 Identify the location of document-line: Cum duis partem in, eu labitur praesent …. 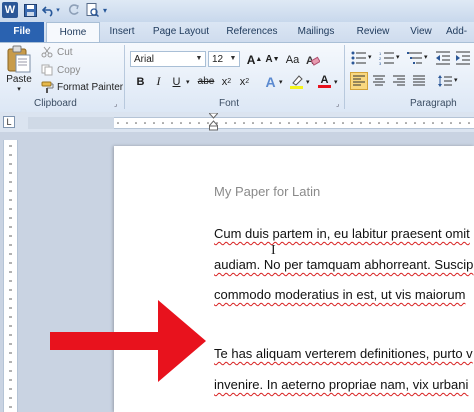
(342, 233).